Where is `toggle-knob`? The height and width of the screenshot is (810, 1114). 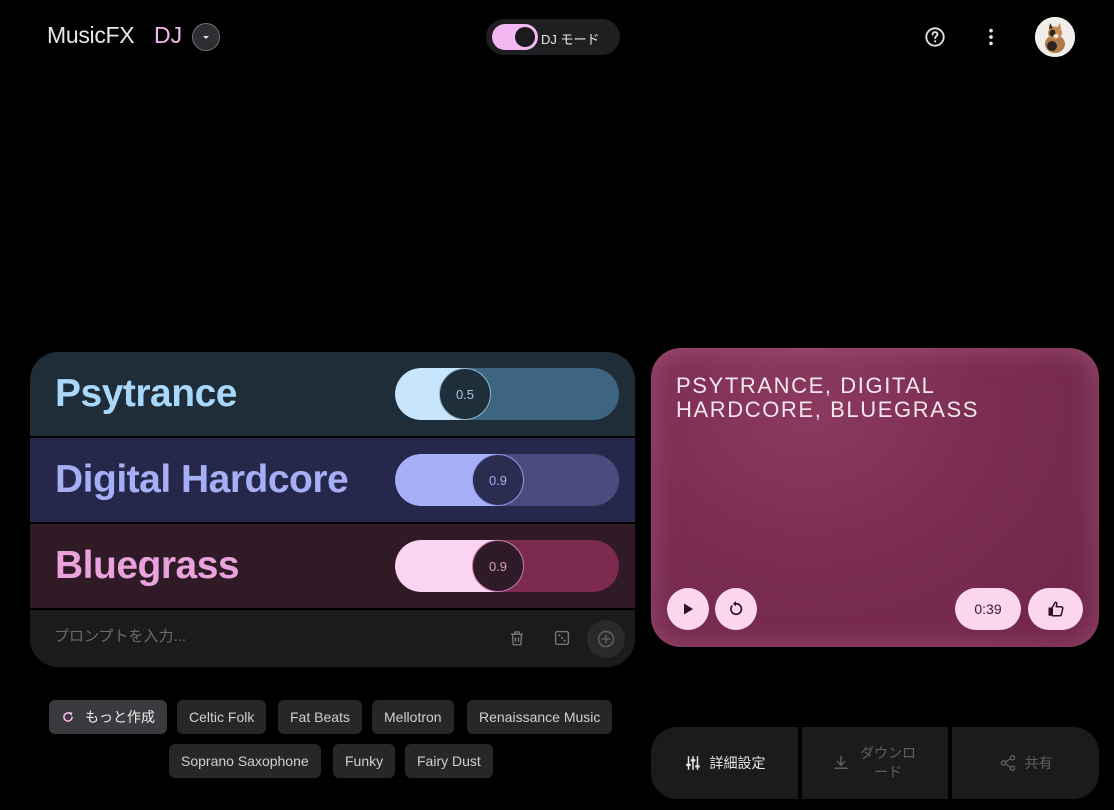
toggle-knob is located at coordinates (525, 37).